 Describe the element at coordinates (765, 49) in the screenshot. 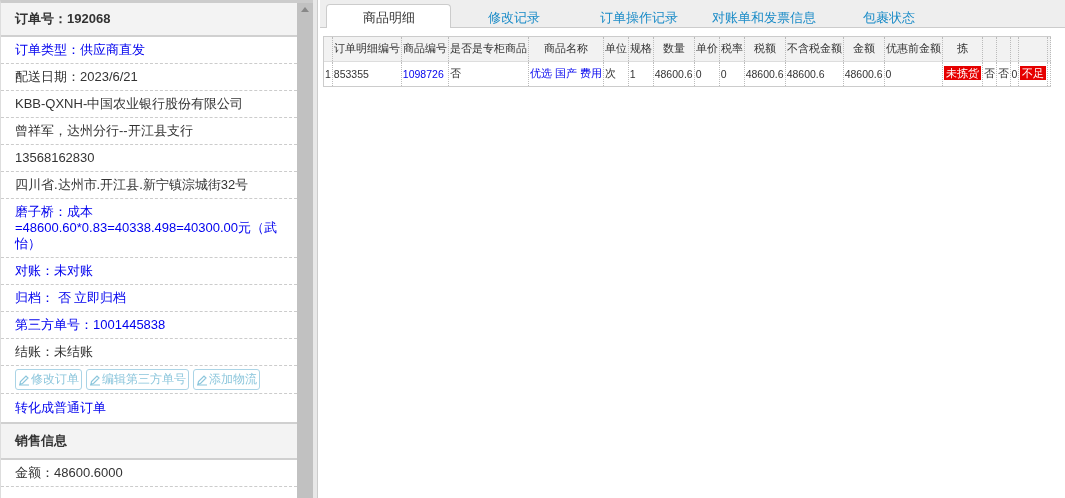

I see `column-header: 税额` at that location.